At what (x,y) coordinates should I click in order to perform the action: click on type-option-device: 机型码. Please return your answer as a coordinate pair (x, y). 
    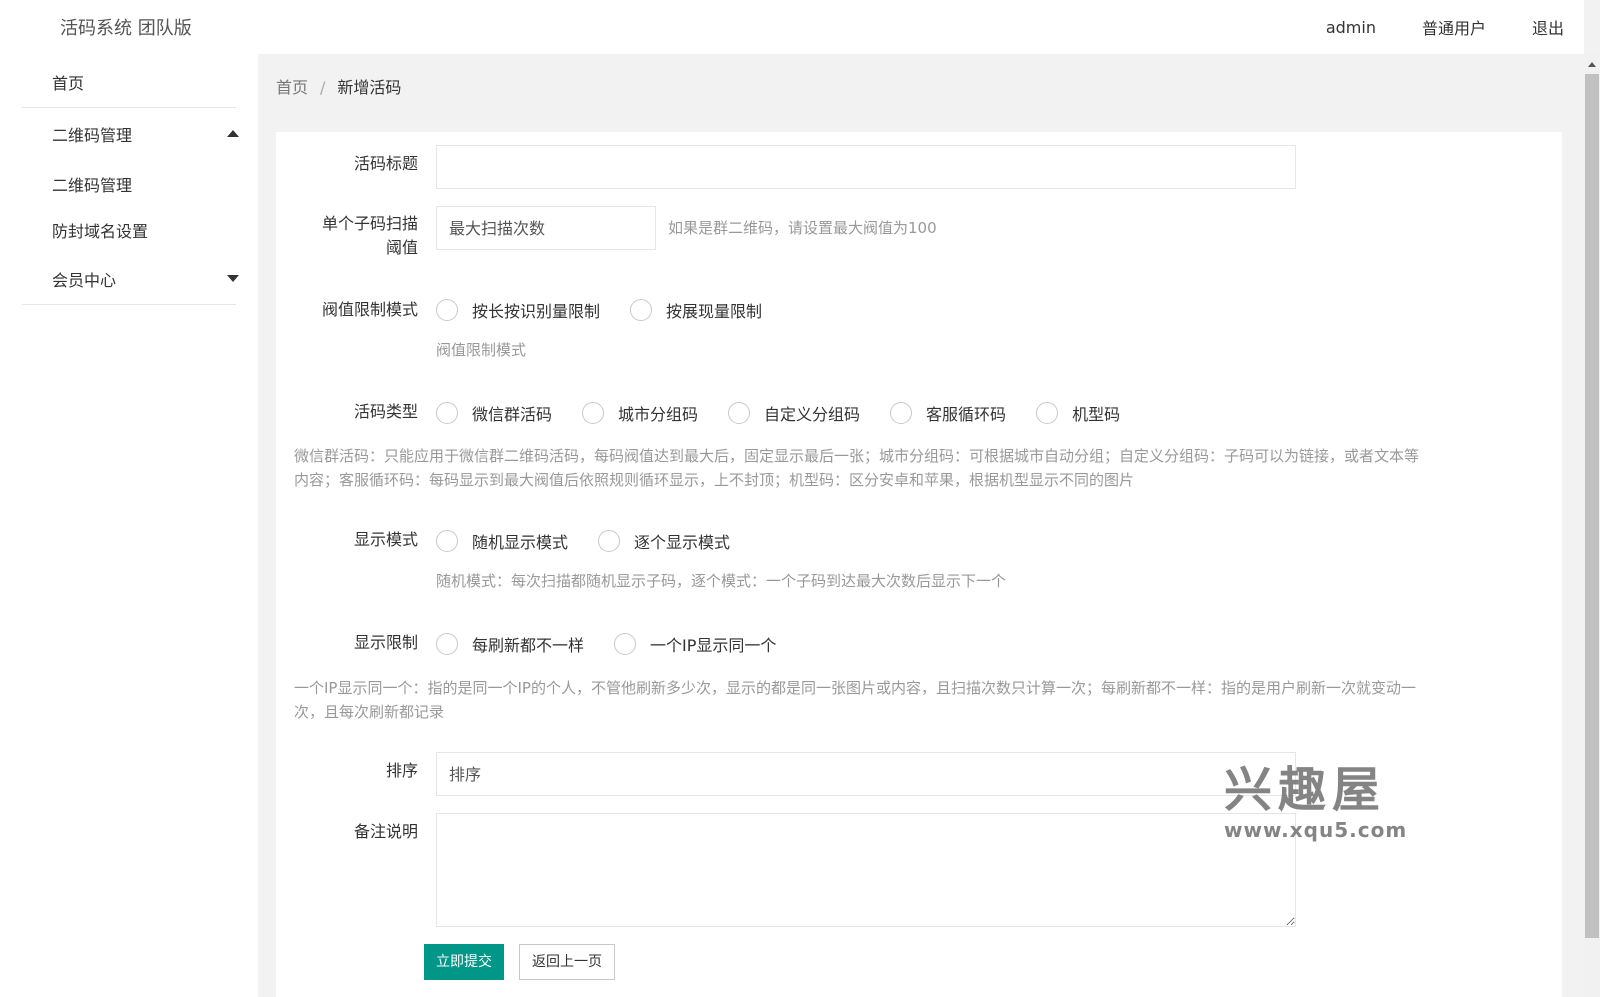
    Looking at the image, I should click on (1078, 413).